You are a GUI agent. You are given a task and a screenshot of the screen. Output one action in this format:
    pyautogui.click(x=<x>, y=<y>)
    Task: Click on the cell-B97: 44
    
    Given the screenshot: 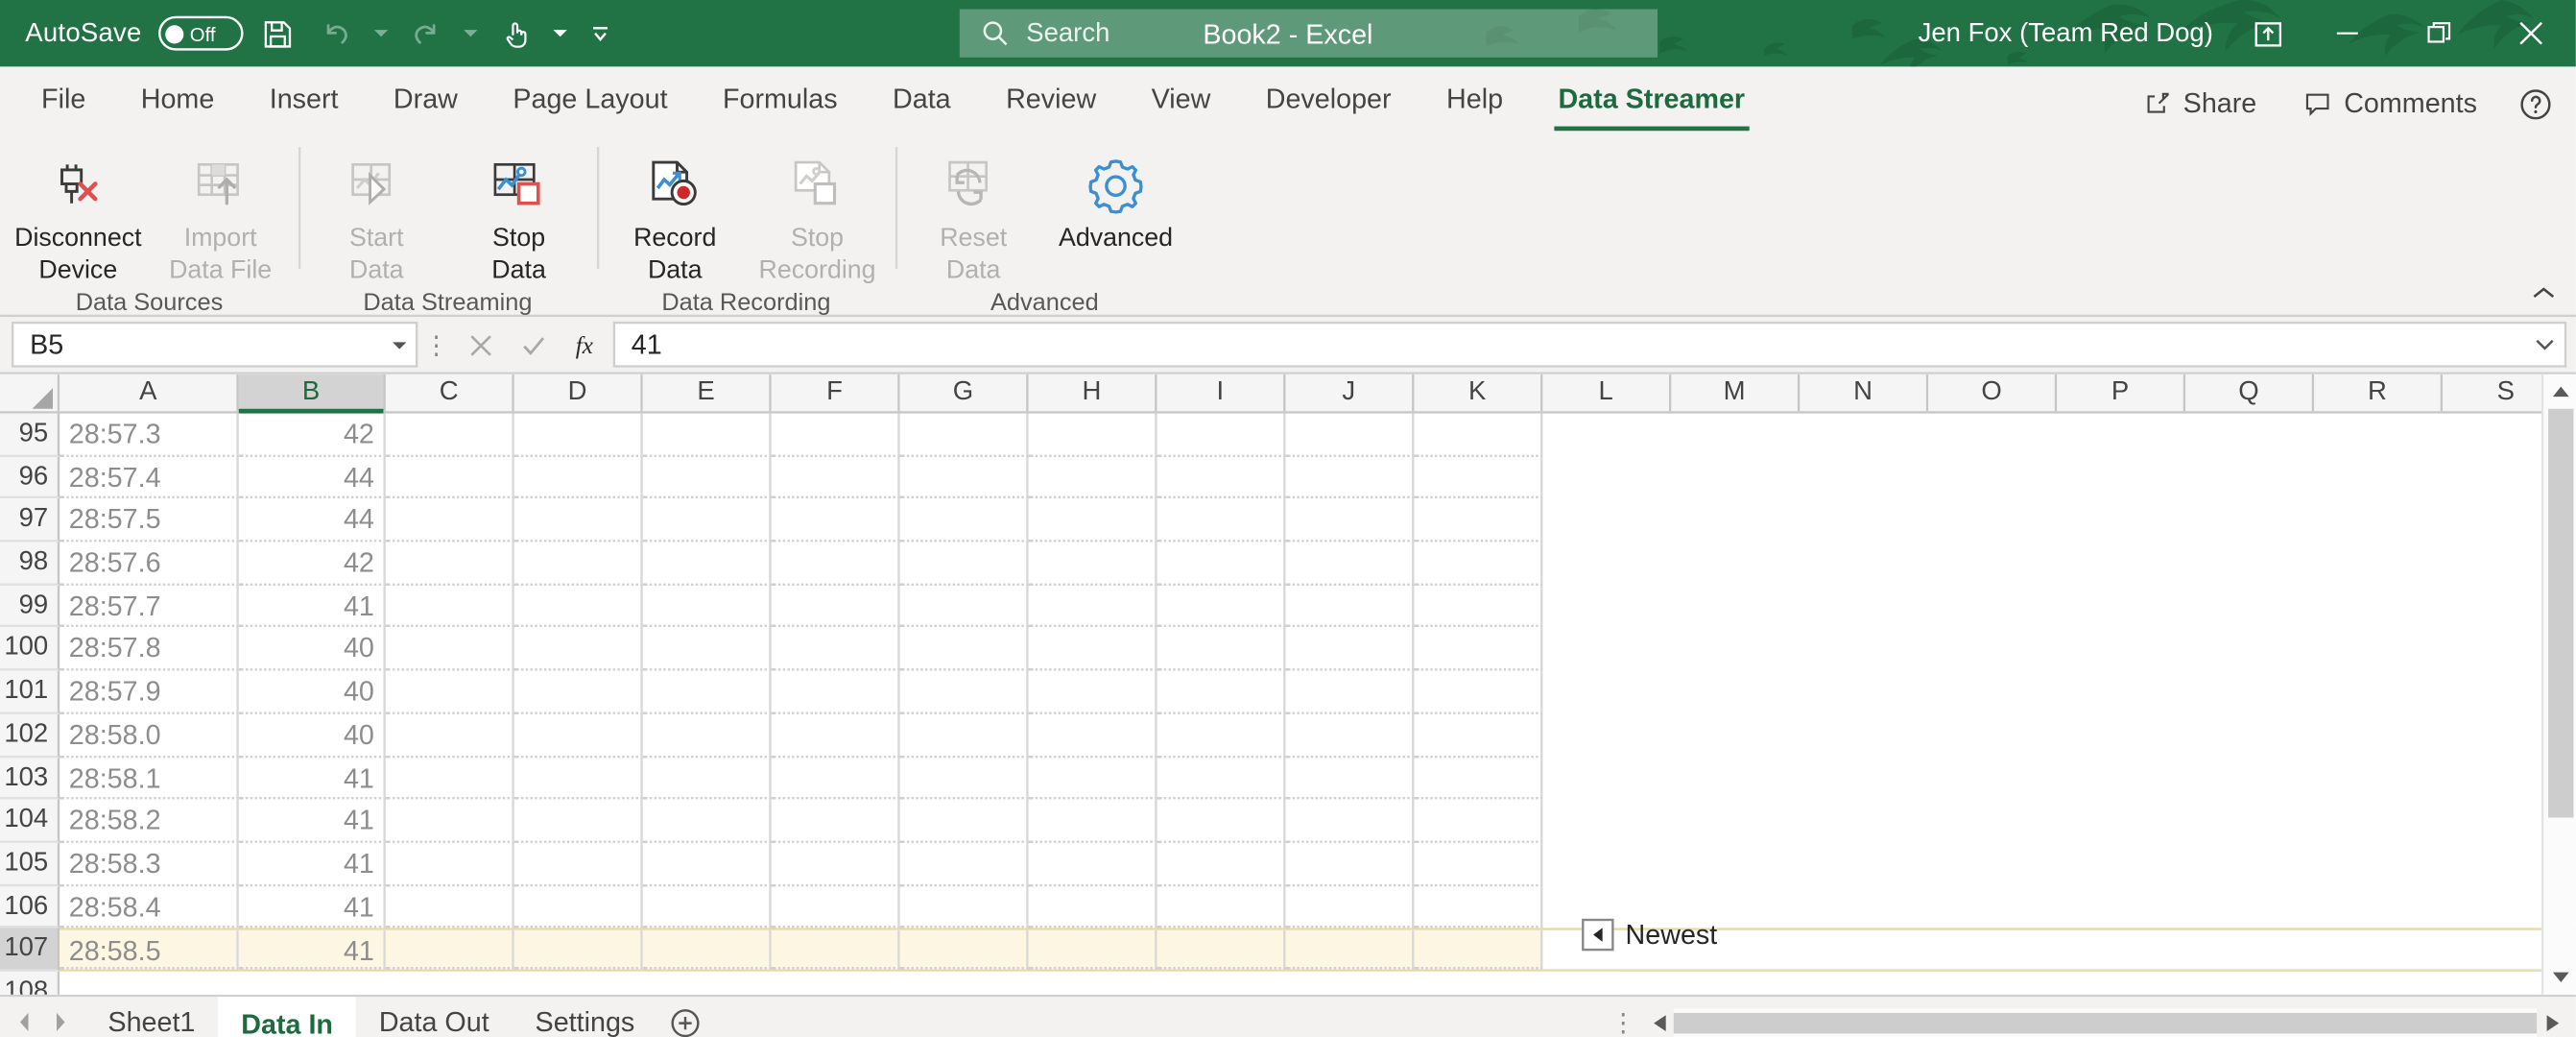 What is the action you would take?
    pyautogui.click(x=312, y=520)
    